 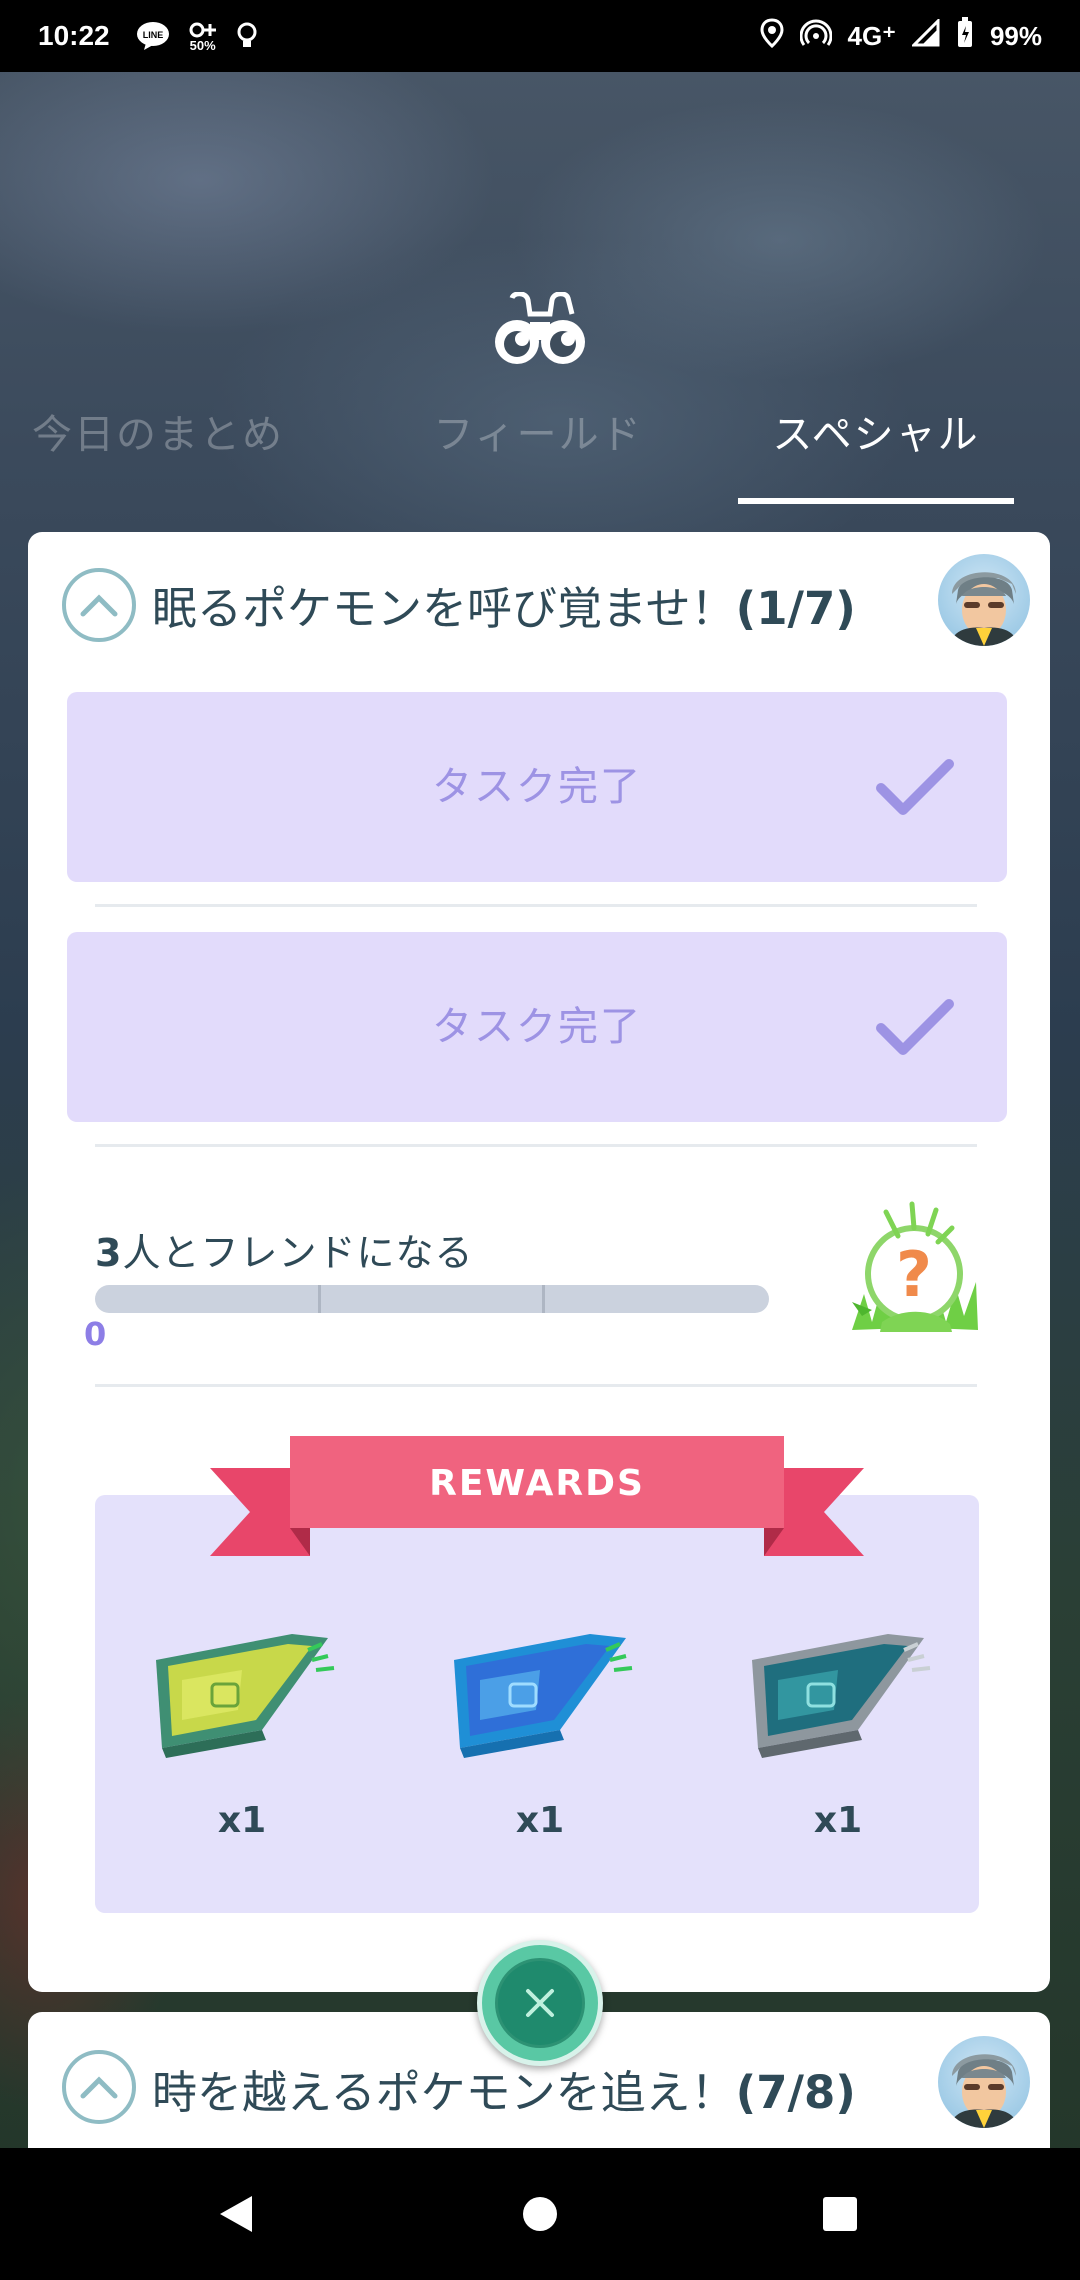 What do you see at coordinates (242, 1700) in the screenshot?
I see `green-lure-module-icon` at bounding box center [242, 1700].